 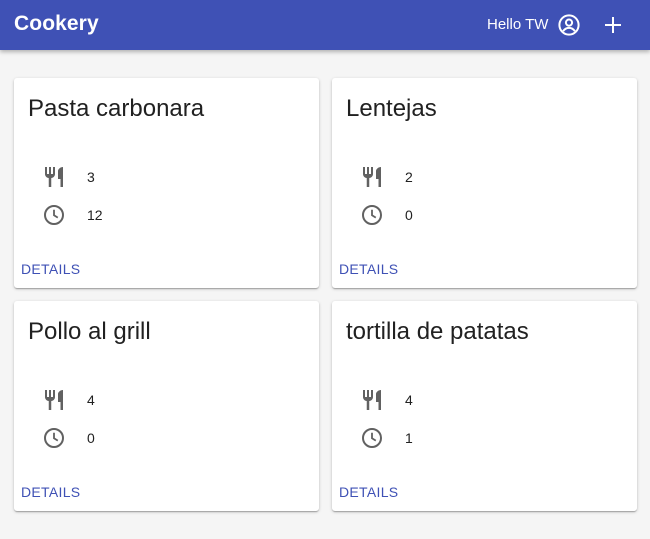 I want to click on account-circle-icon, so click(x=569, y=25).